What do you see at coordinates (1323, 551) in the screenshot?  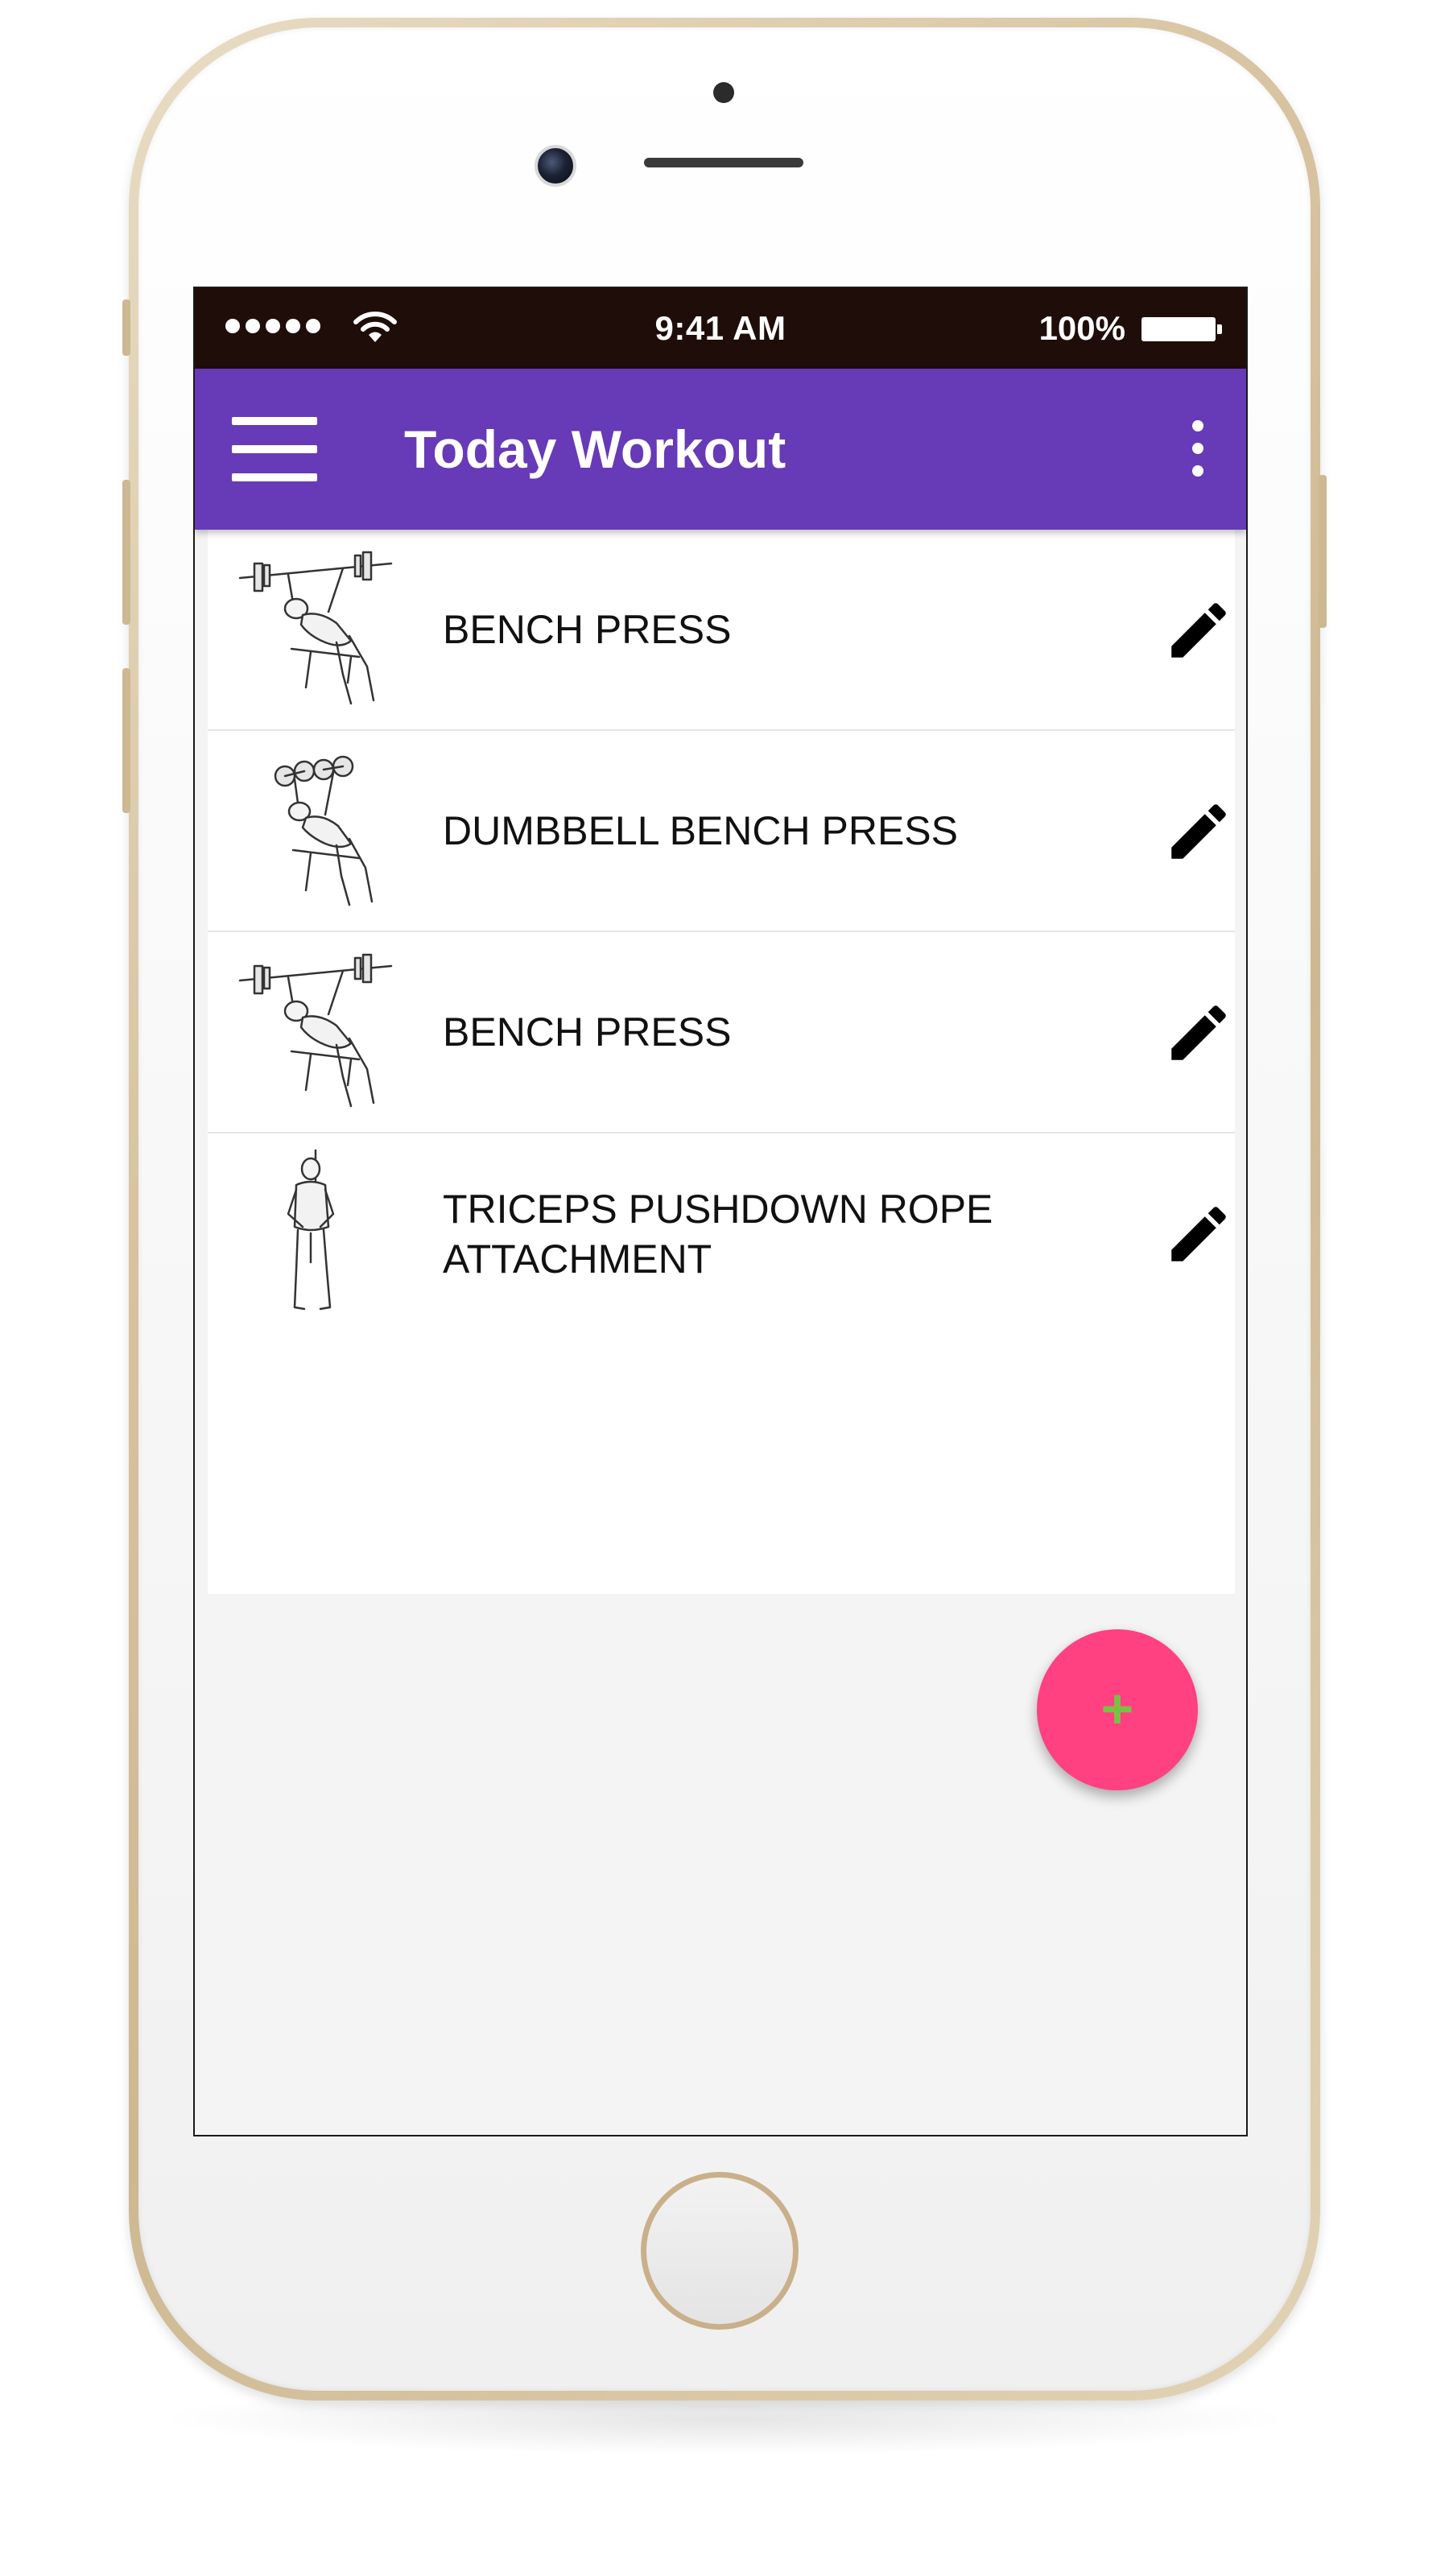 I see `power-button` at bounding box center [1323, 551].